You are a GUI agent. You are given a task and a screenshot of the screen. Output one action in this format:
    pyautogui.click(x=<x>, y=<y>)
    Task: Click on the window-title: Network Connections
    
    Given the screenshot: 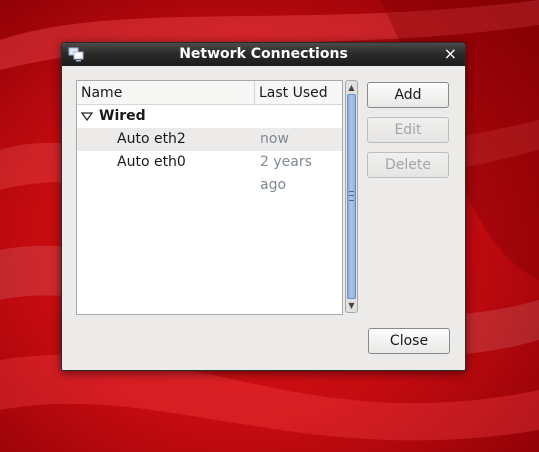 What is the action you would take?
    pyautogui.click(x=263, y=54)
    